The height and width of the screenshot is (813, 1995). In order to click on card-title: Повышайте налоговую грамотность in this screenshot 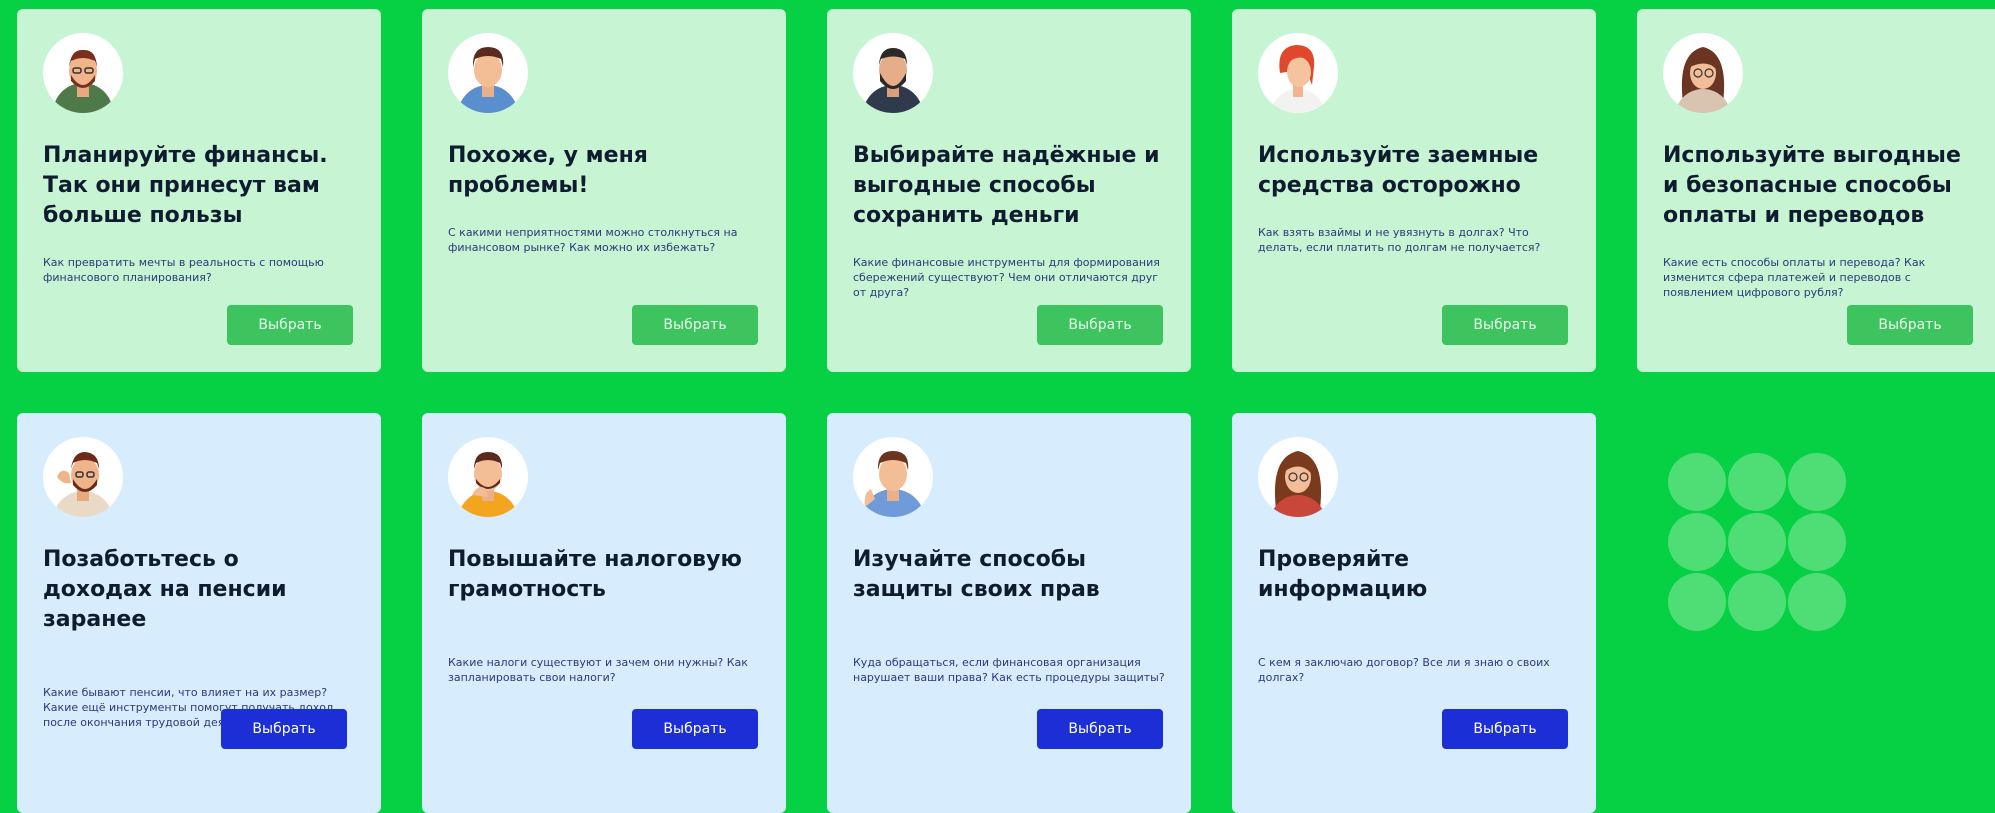, I will do `click(595, 574)`.